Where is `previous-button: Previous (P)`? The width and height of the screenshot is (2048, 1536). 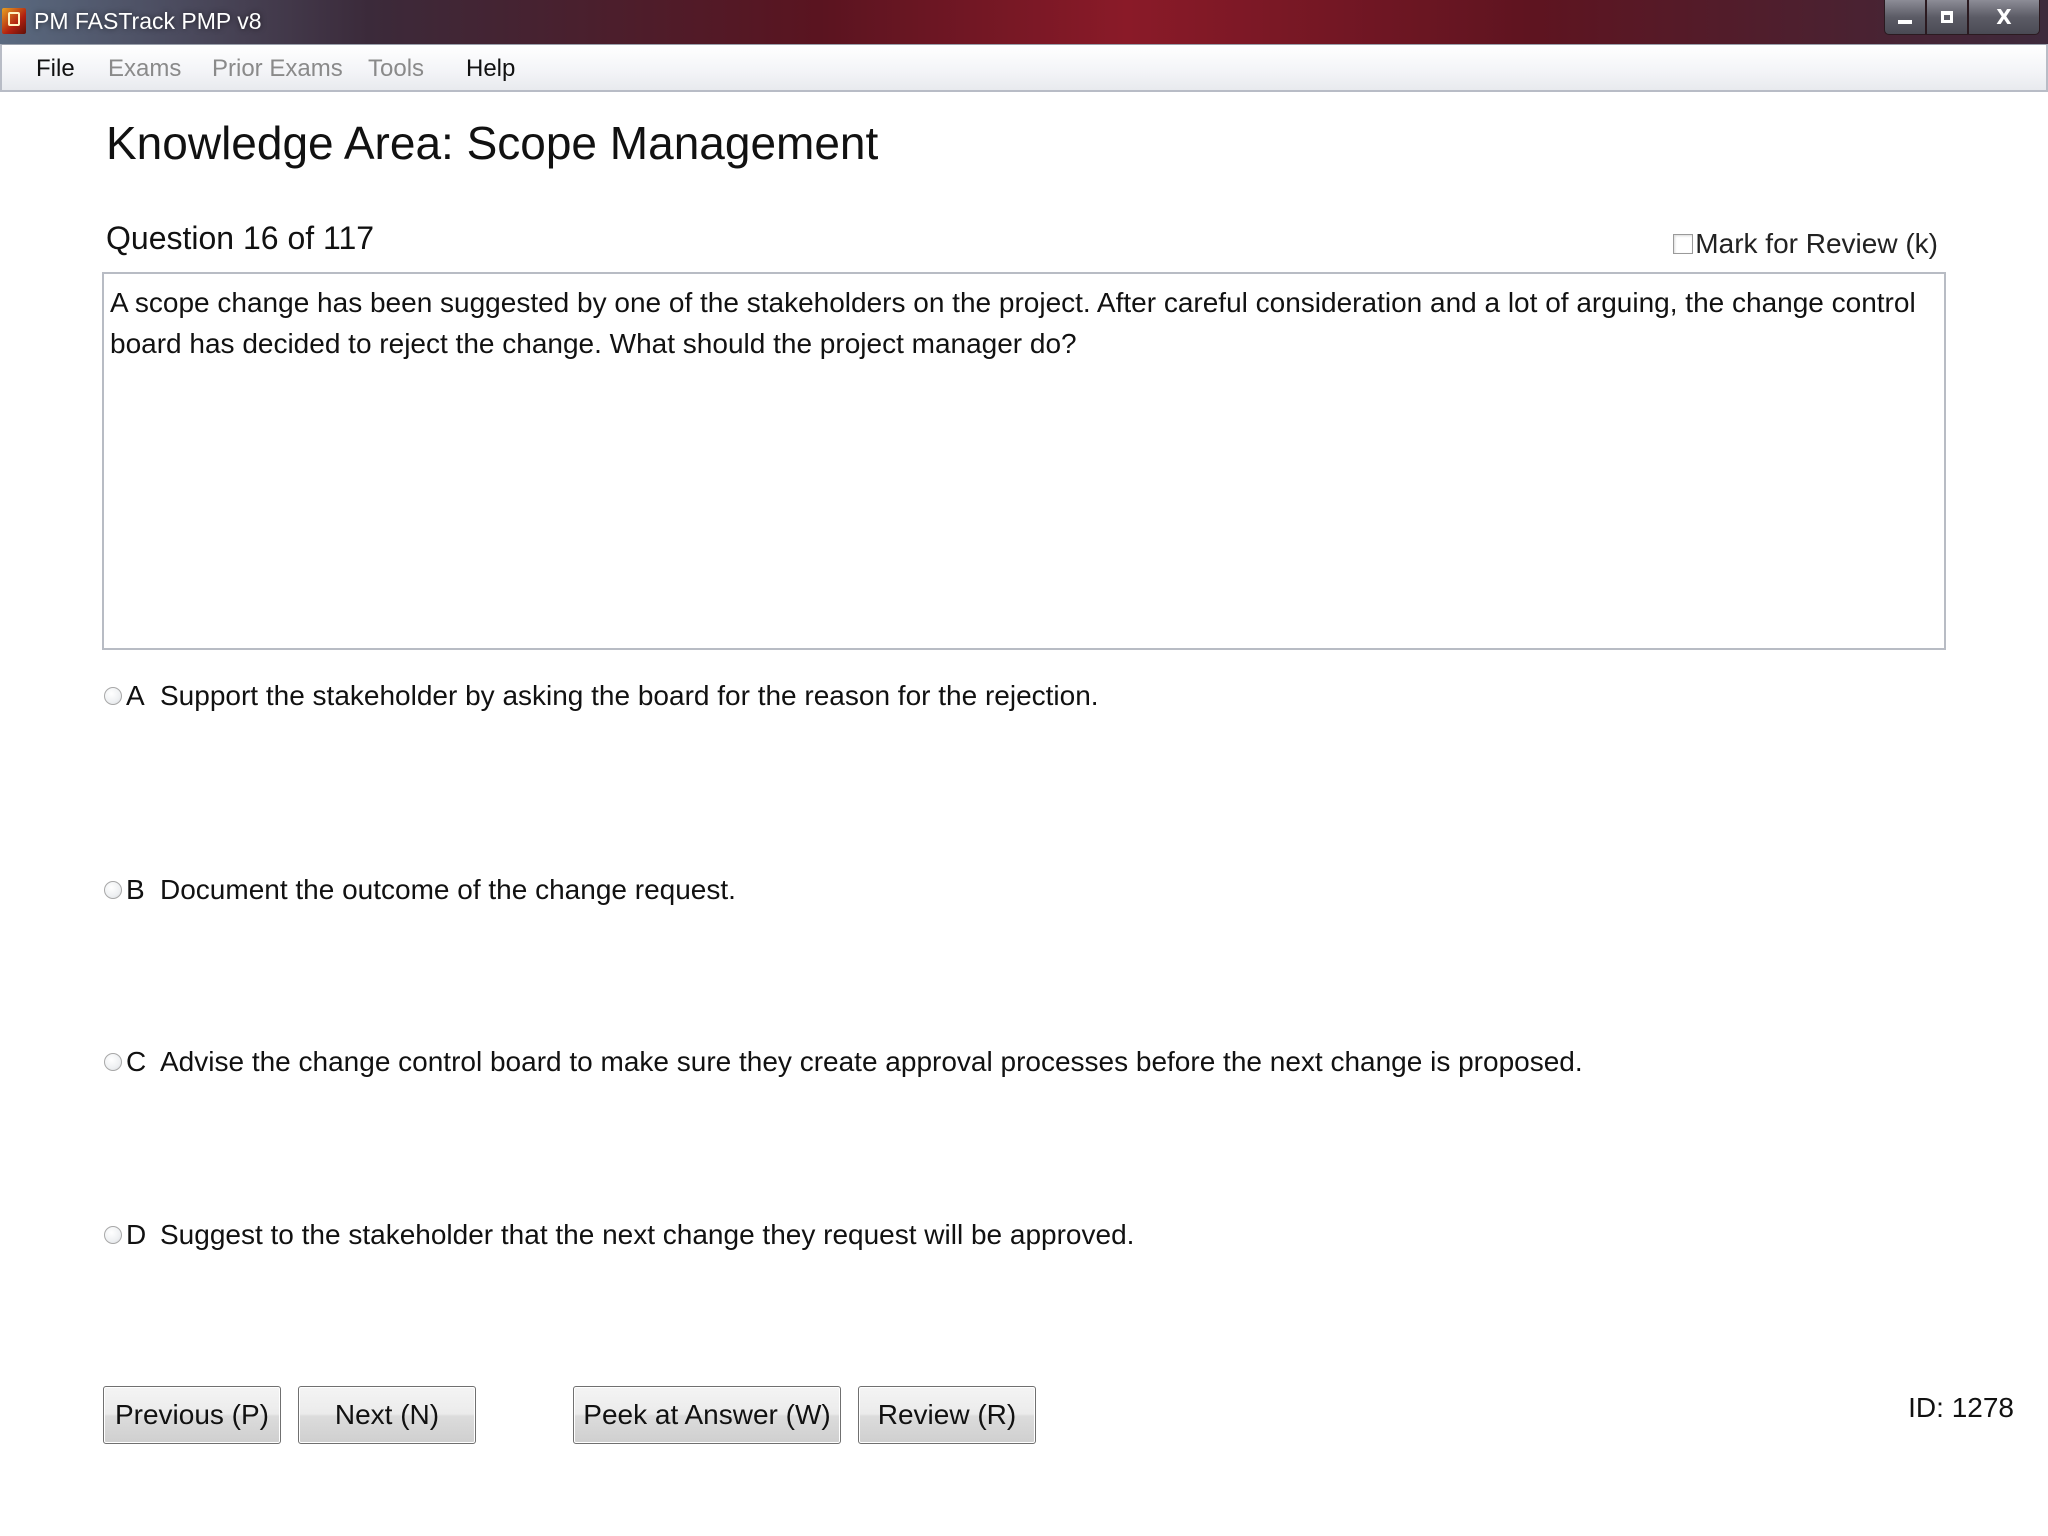
previous-button: Previous (P) is located at coordinates (192, 1415).